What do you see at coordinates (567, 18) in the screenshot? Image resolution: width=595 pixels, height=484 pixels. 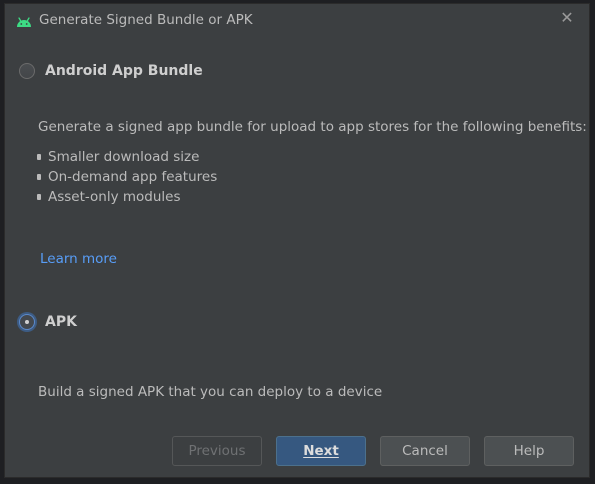 I see `close-button: ✕` at bounding box center [567, 18].